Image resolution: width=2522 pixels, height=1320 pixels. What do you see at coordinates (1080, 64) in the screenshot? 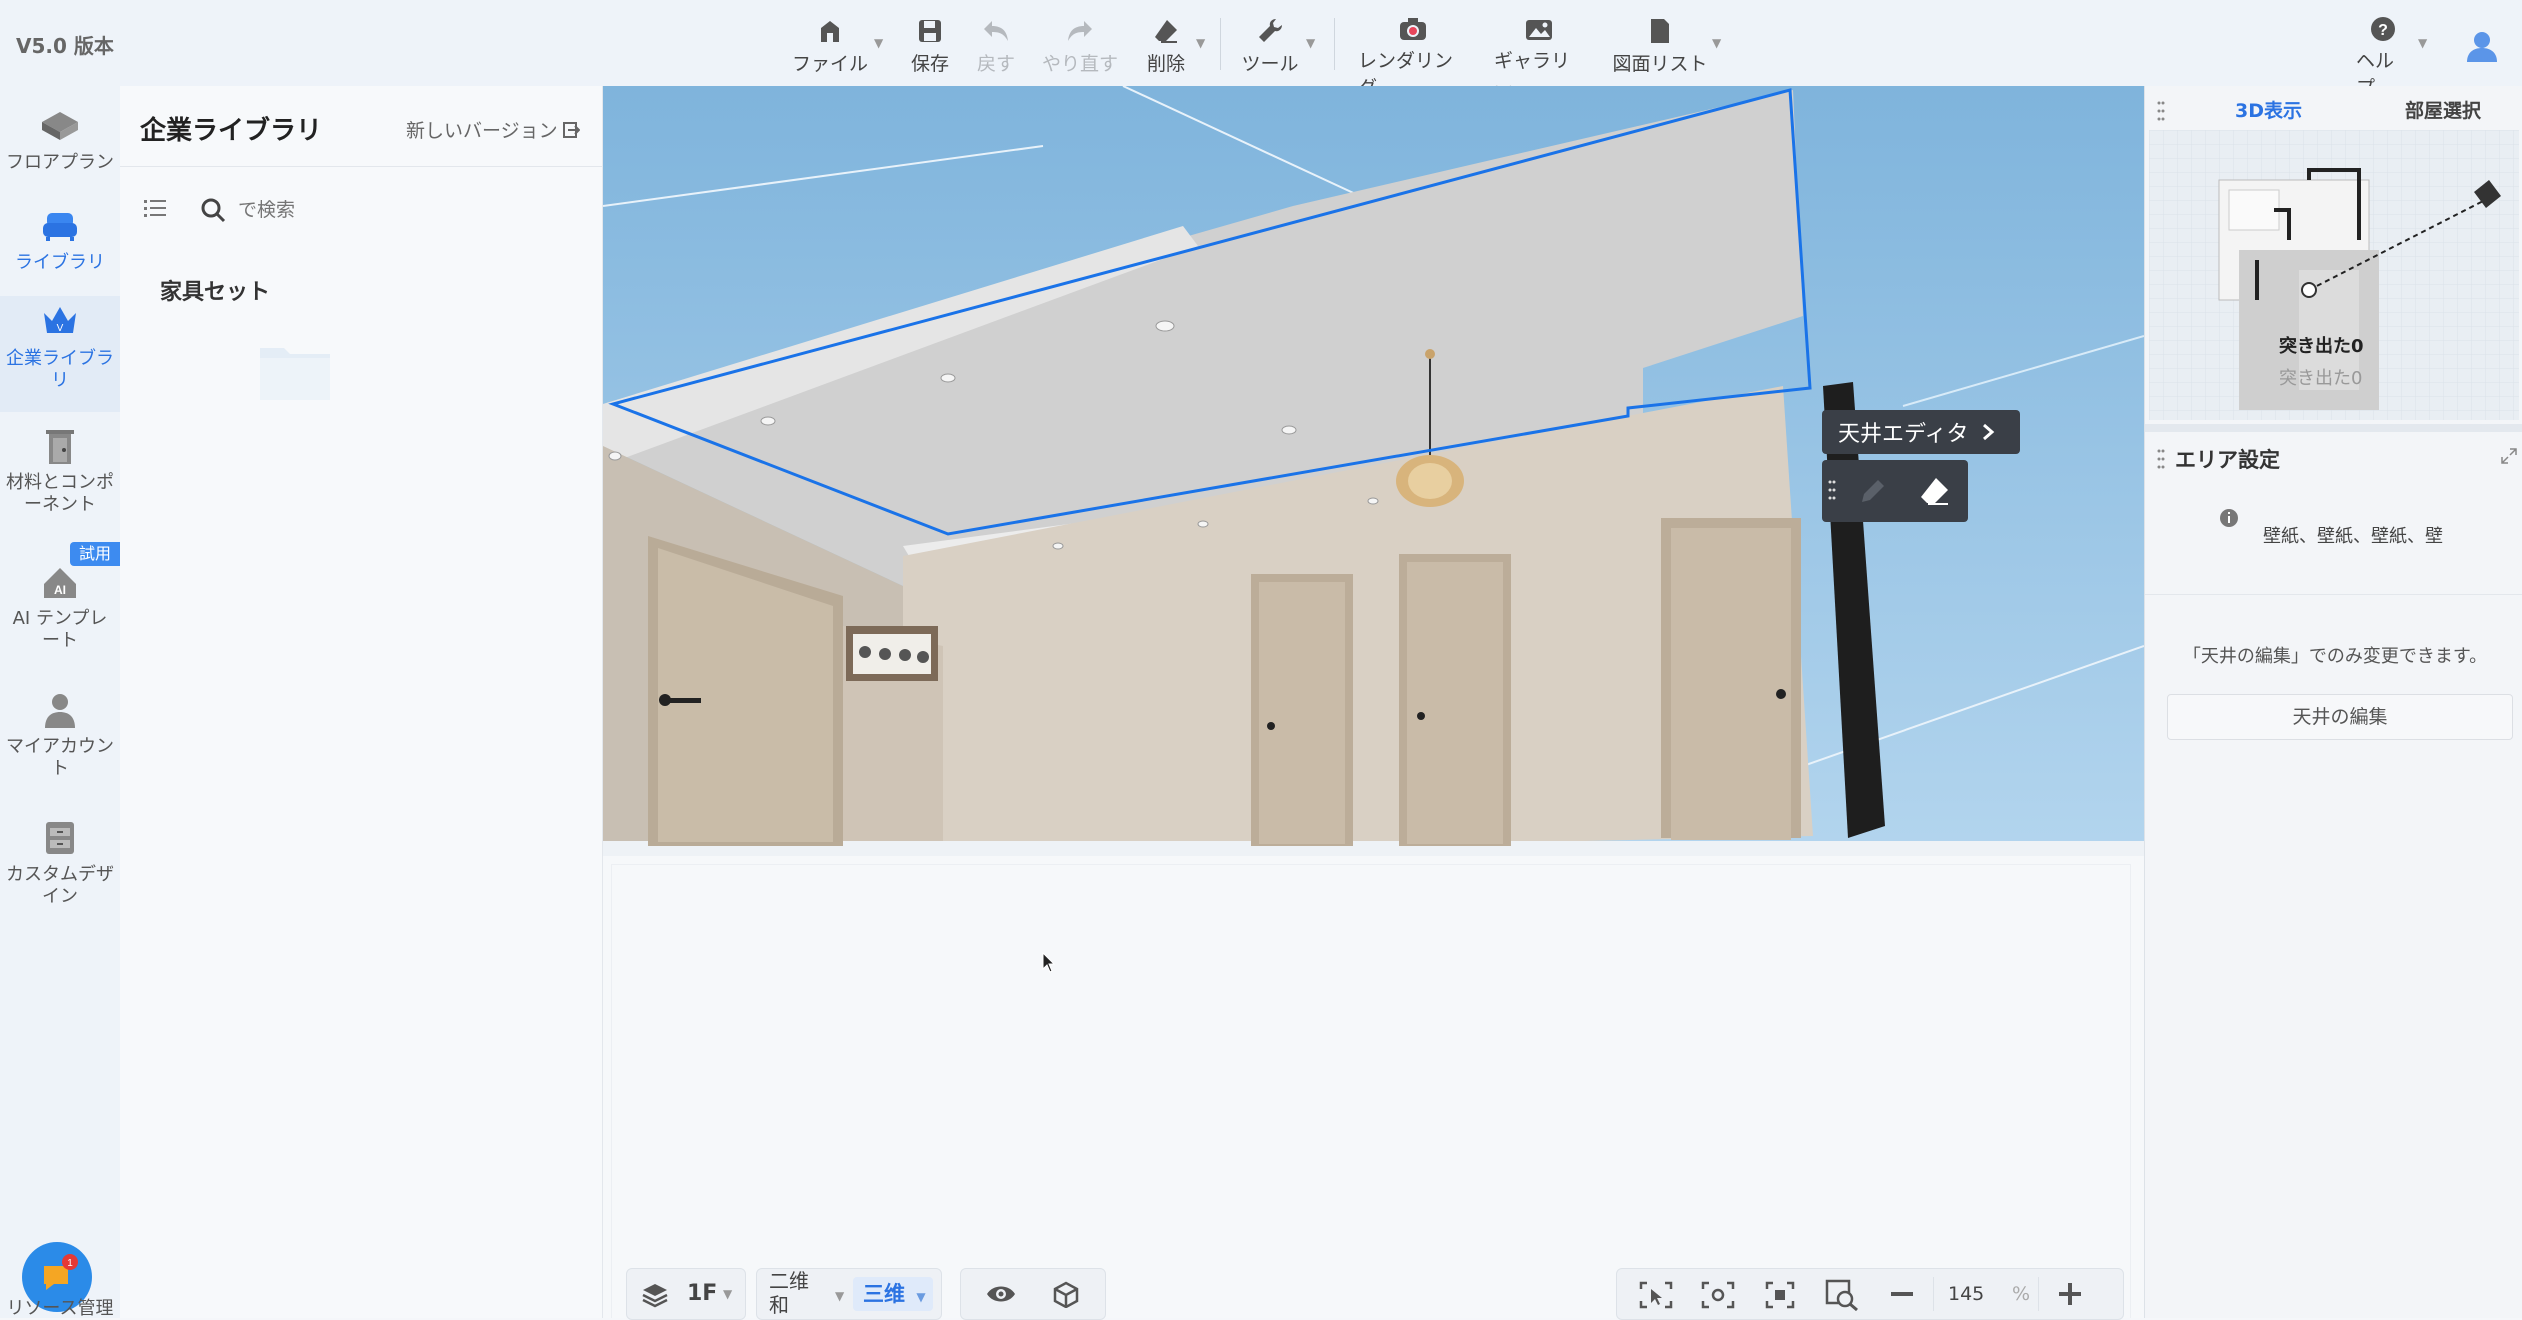
I see `redo-label: やり直す` at bounding box center [1080, 64].